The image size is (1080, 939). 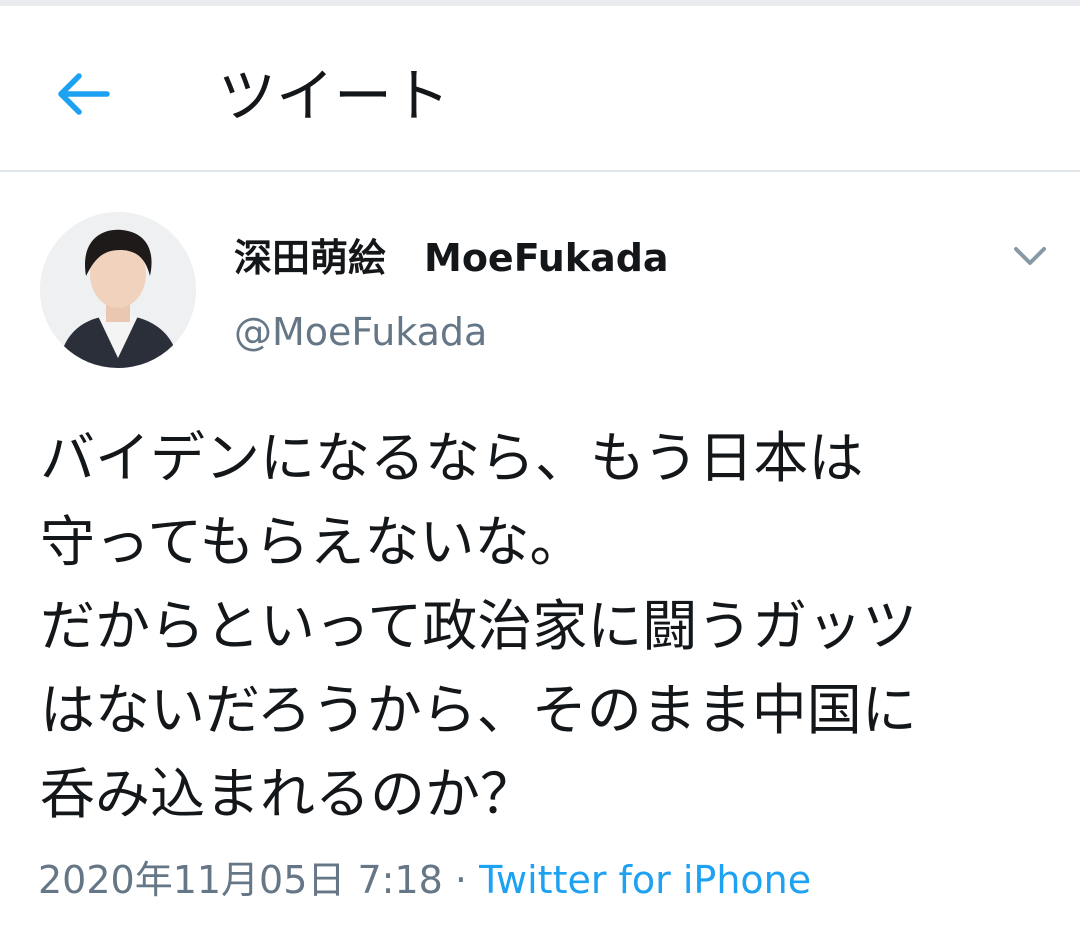 I want to click on chevron-down-icon, so click(x=1030, y=258).